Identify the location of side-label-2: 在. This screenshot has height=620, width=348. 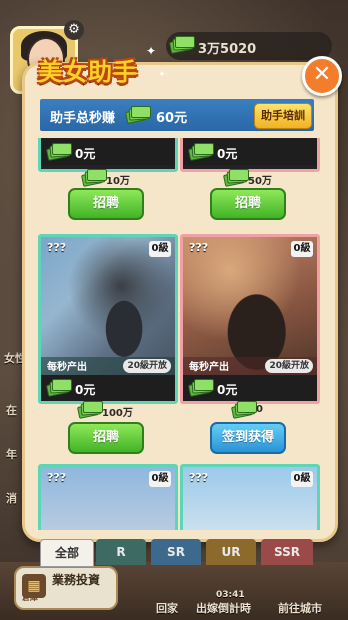
(11, 410).